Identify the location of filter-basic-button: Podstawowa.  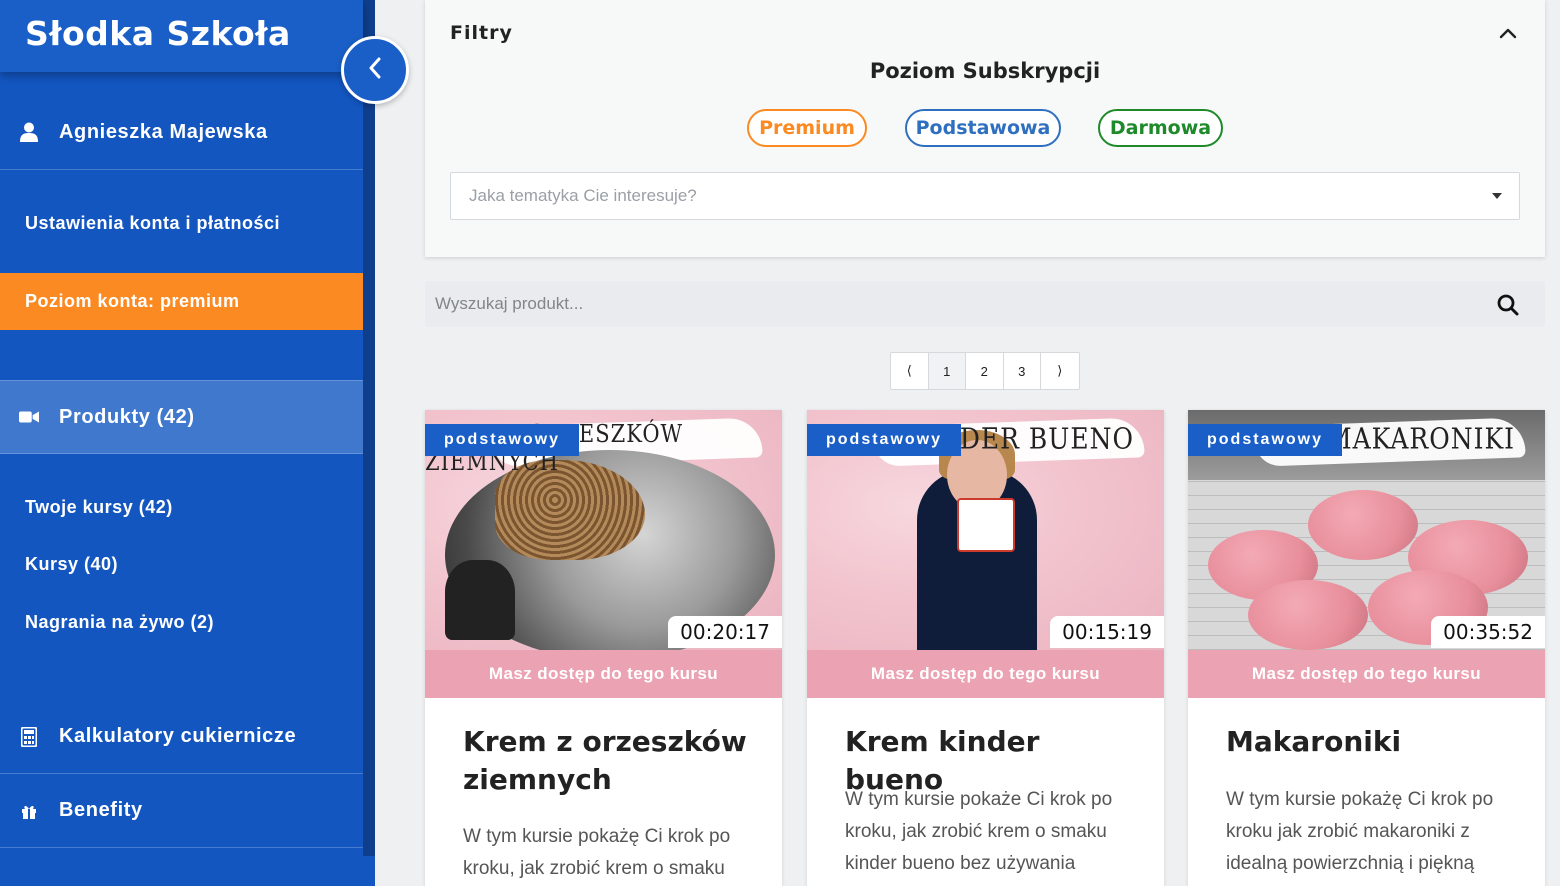
(983, 128).